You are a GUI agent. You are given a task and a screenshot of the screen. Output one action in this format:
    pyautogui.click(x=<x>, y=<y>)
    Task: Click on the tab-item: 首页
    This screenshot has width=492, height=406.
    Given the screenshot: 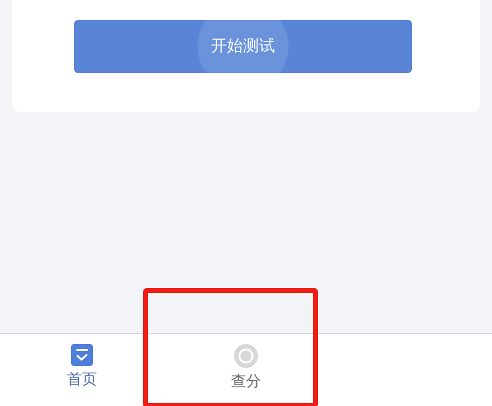 What is the action you would take?
    pyautogui.click(x=82, y=370)
    